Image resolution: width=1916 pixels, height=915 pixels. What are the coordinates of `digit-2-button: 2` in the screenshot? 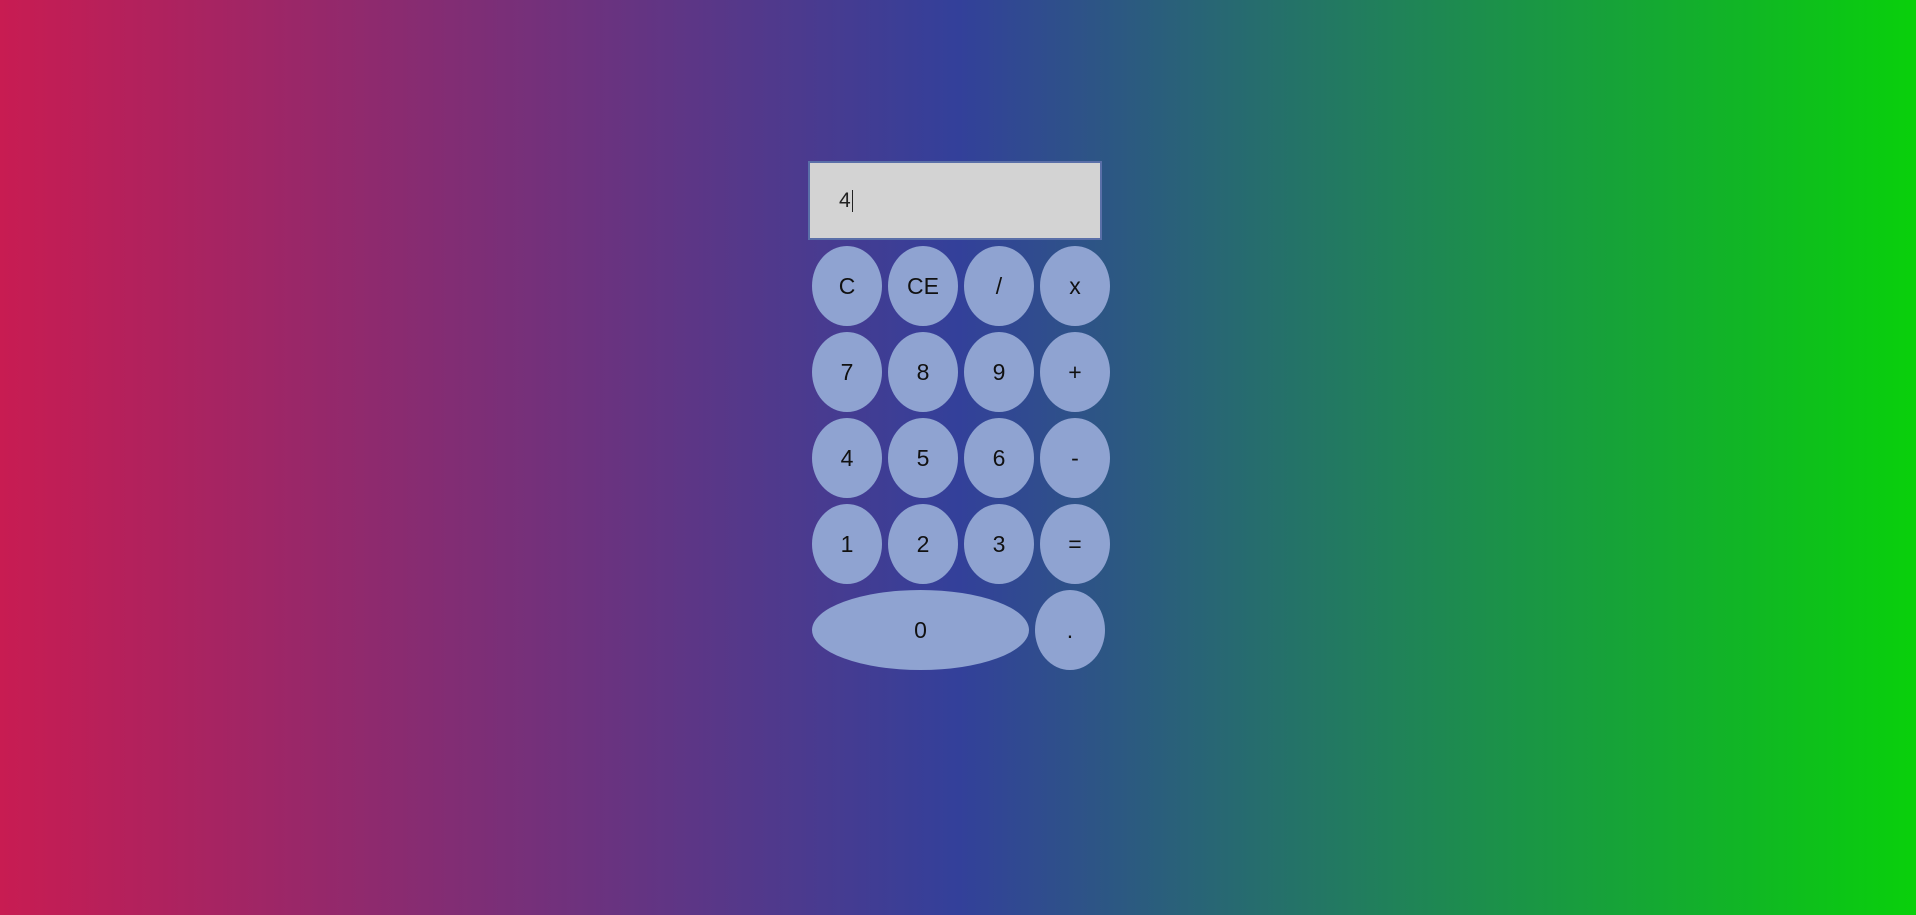 It's located at (923, 544).